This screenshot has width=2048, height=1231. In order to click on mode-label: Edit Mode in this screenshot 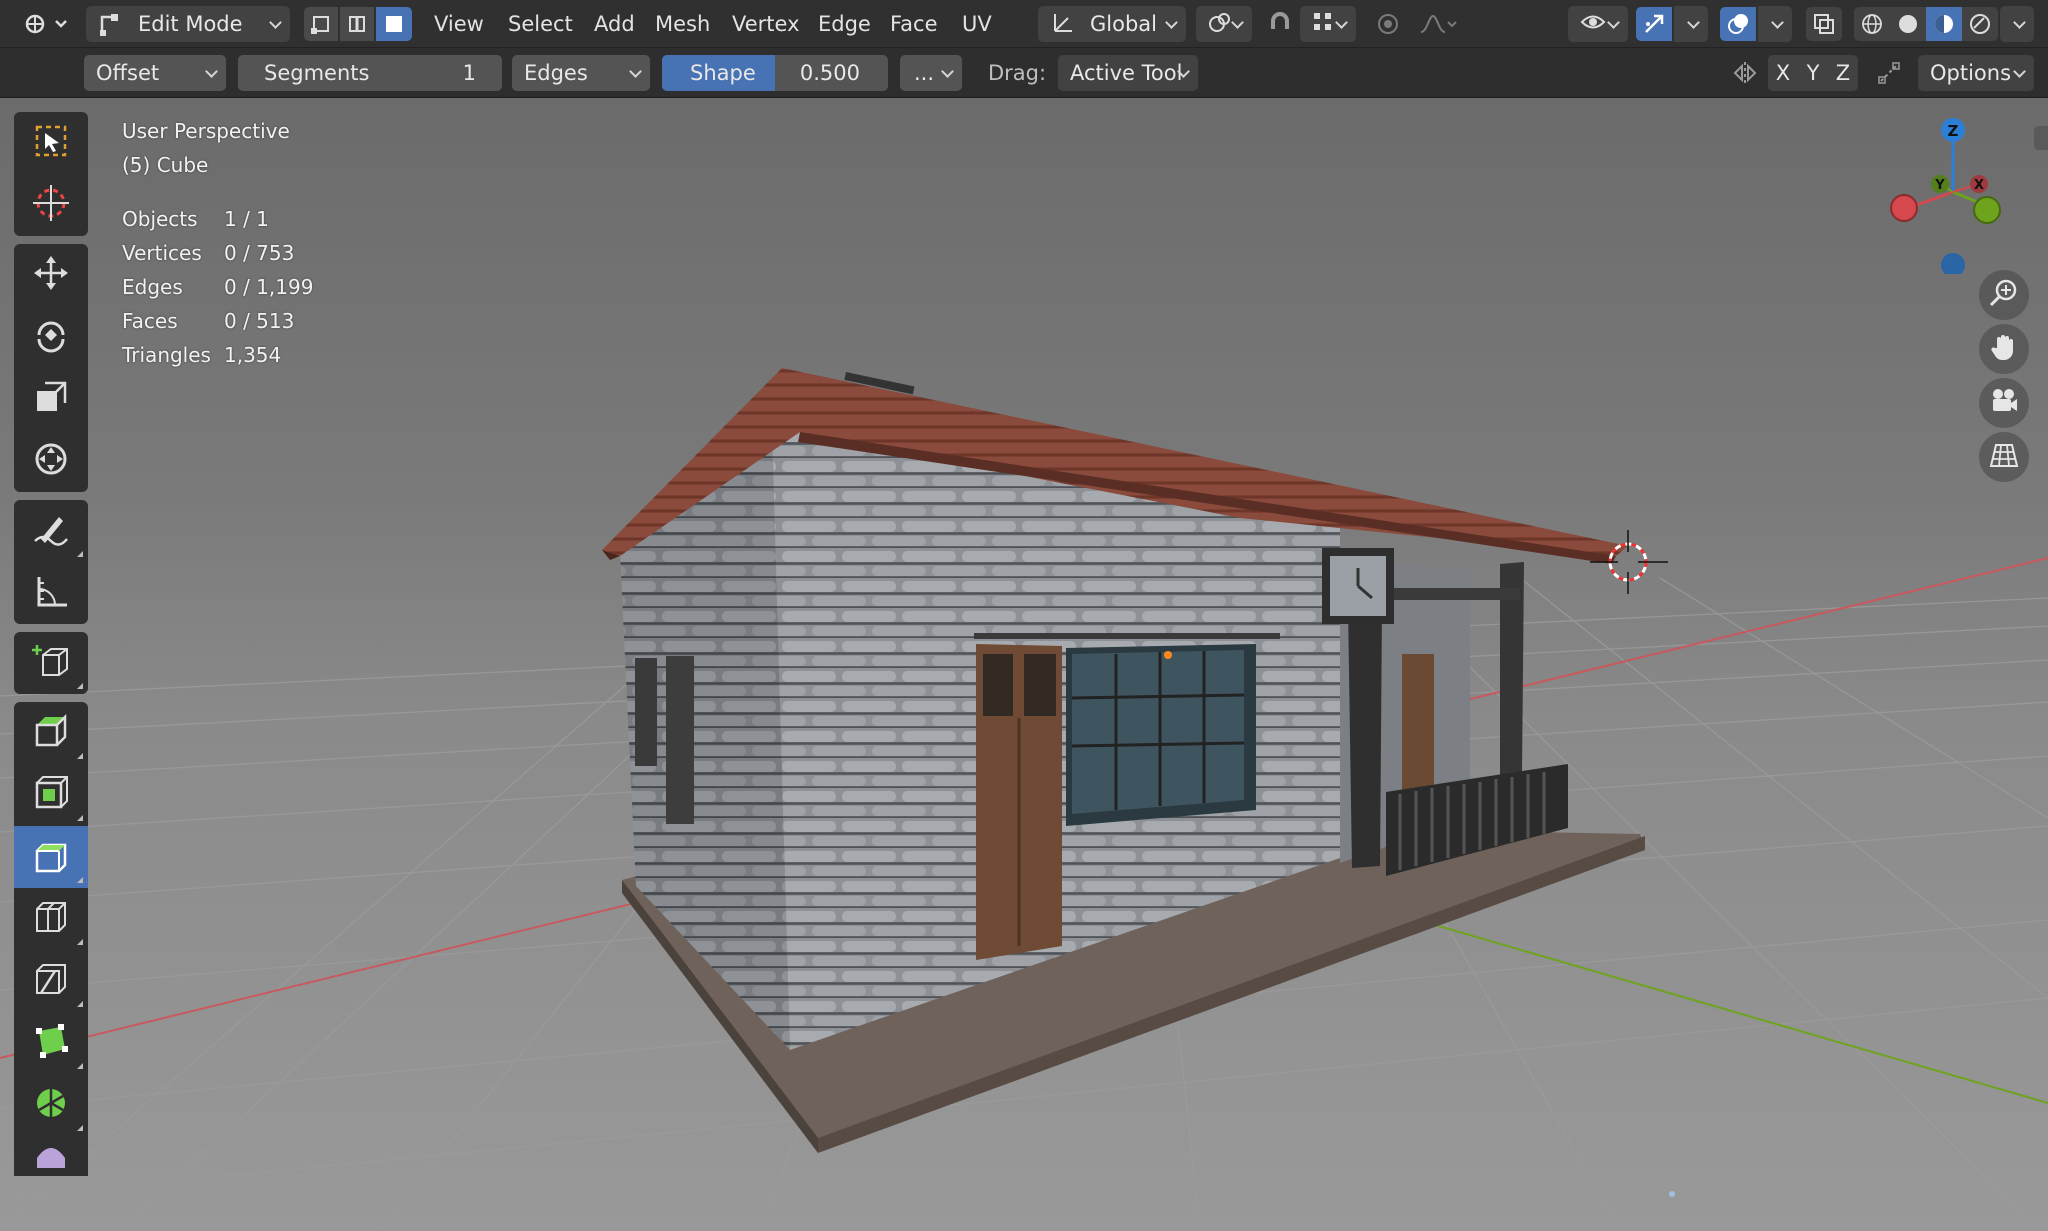, I will do `click(190, 24)`.